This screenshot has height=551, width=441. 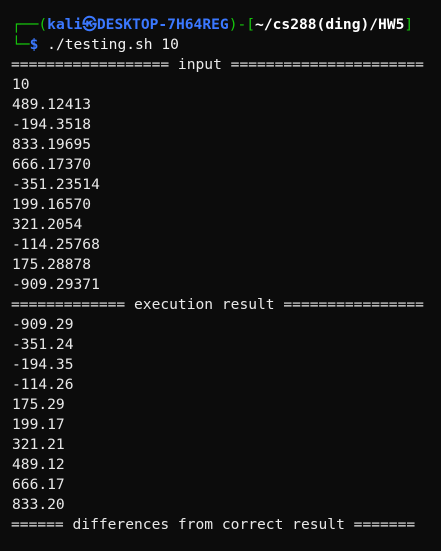 What do you see at coordinates (52, 124) in the screenshot?
I see `input-value: -194.3518` at bounding box center [52, 124].